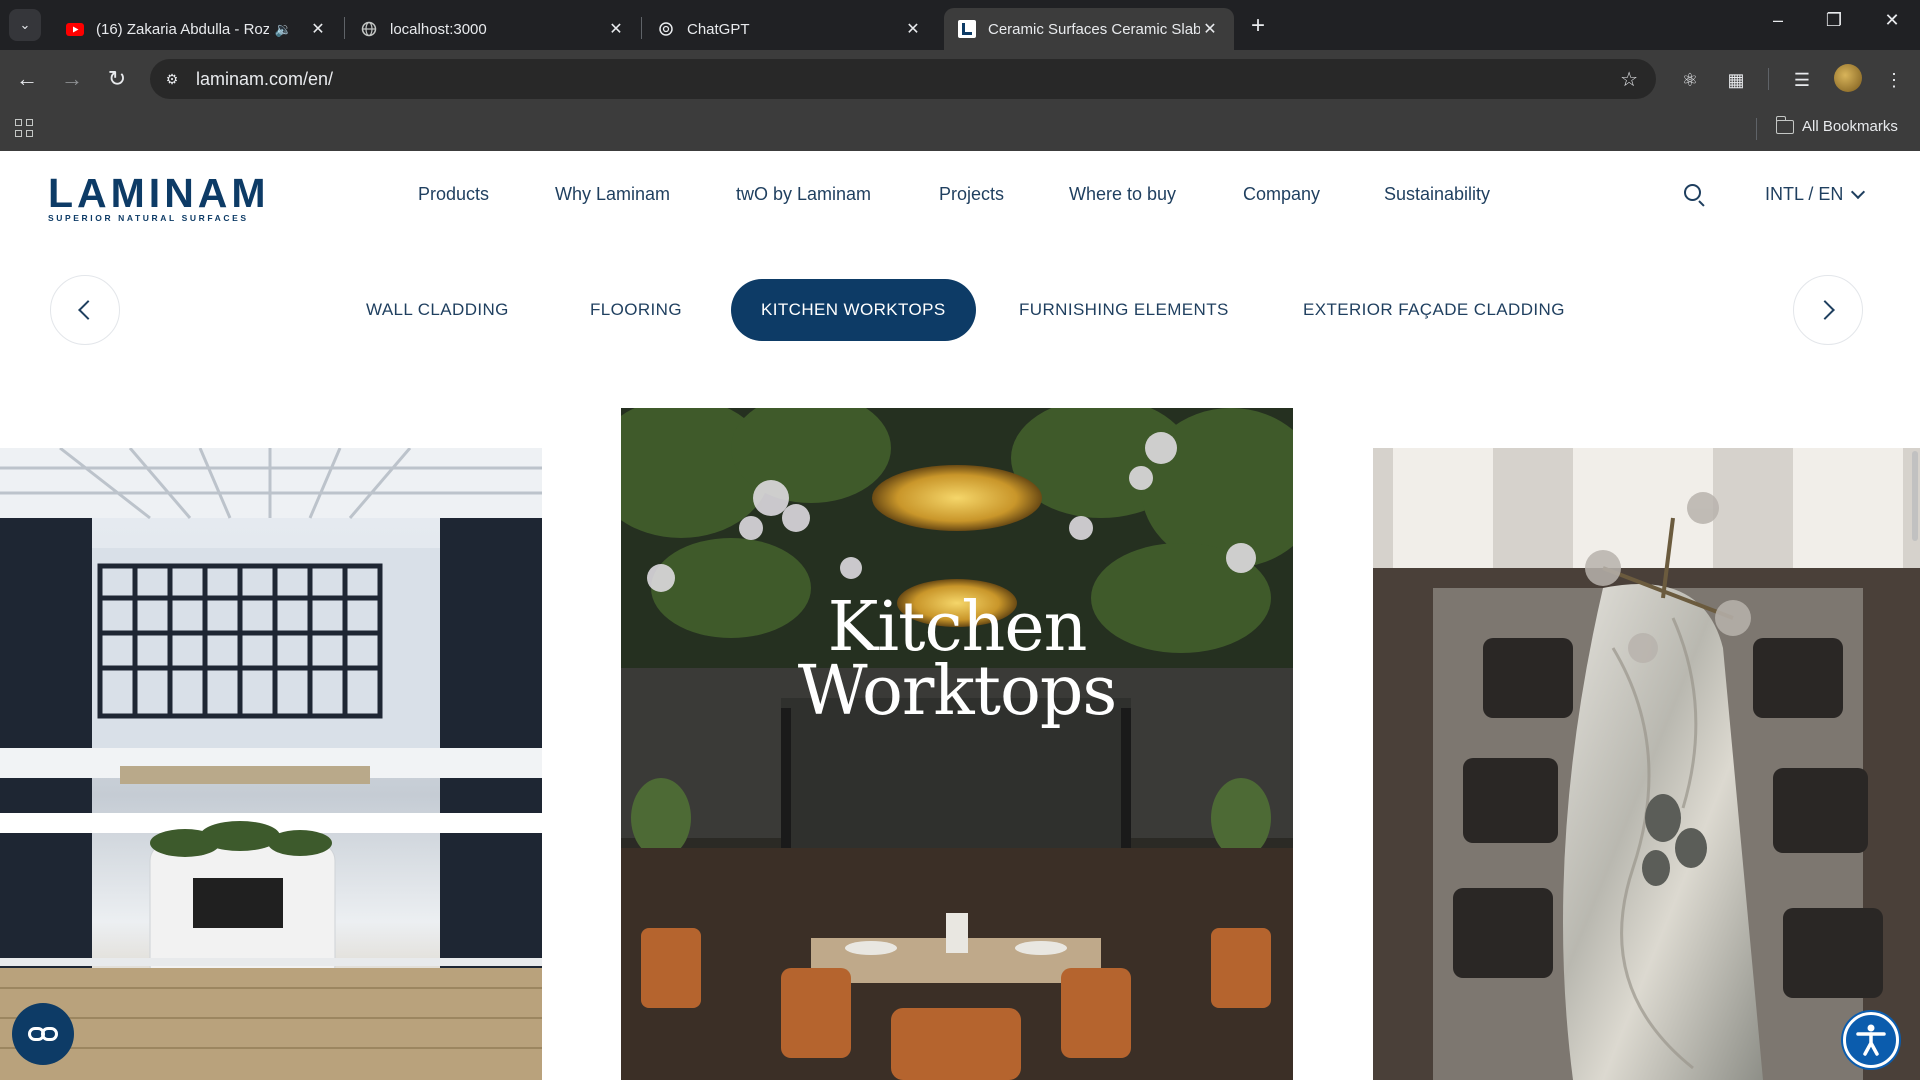  What do you see at coordinates (1894, 80) in the screenshot?
I see `menu-kebab-icon: ⋮` at bounding box center [1894, 80].